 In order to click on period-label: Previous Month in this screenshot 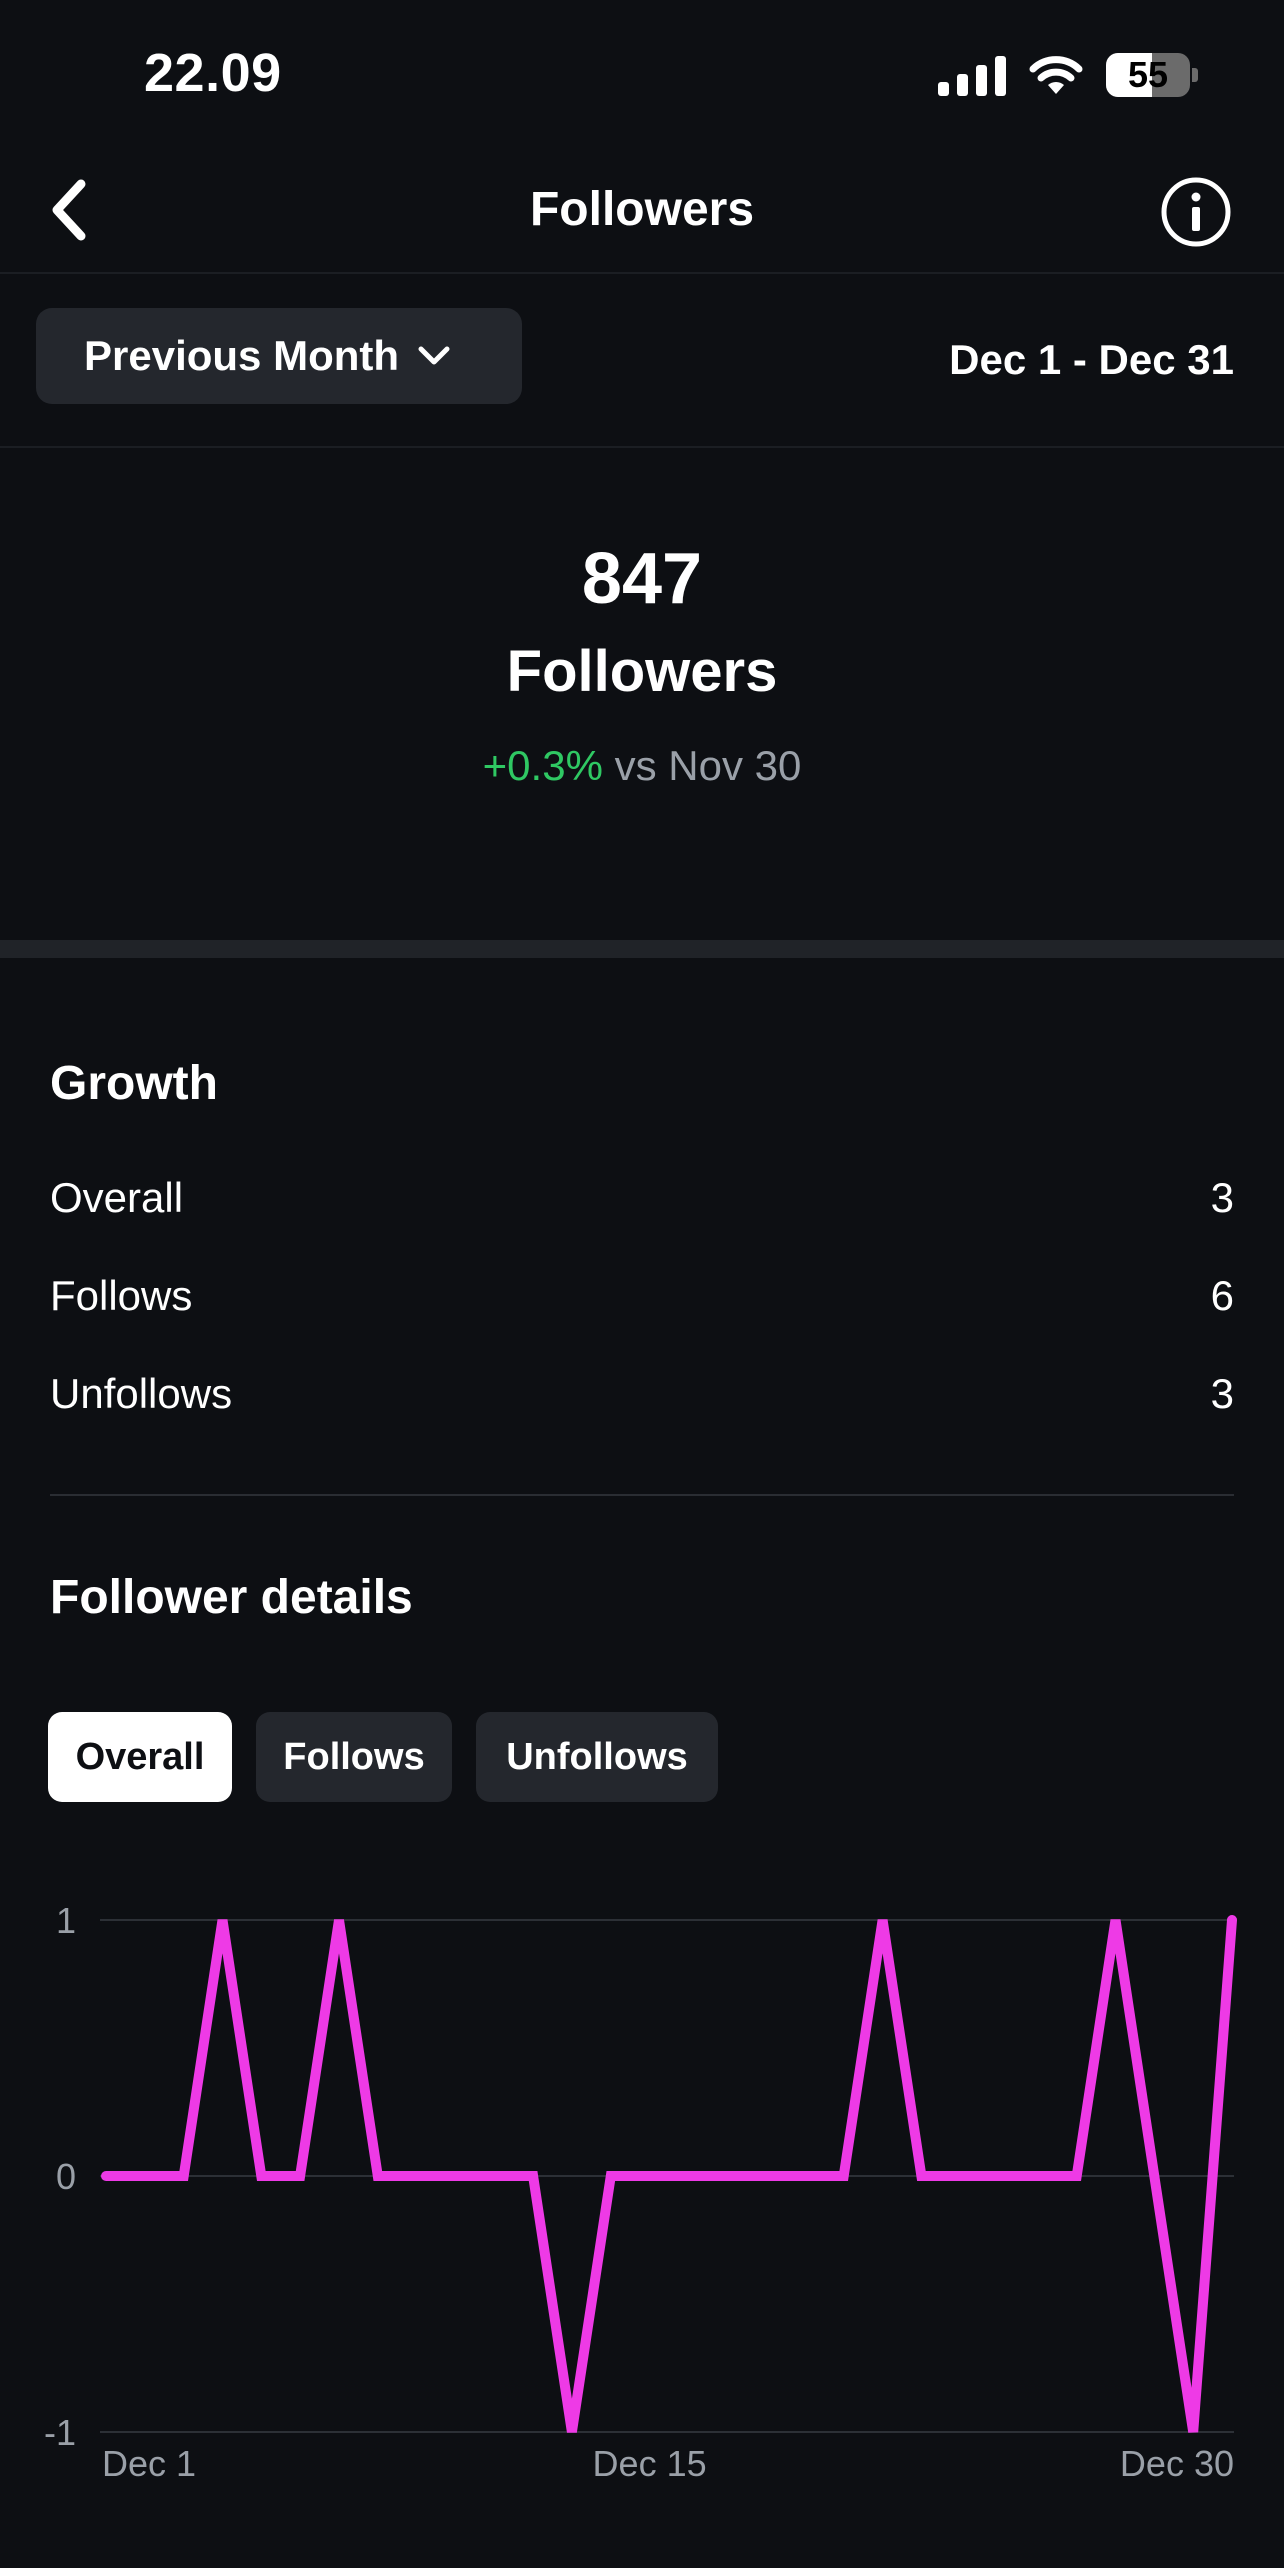, I will do `click(242, 355)`.